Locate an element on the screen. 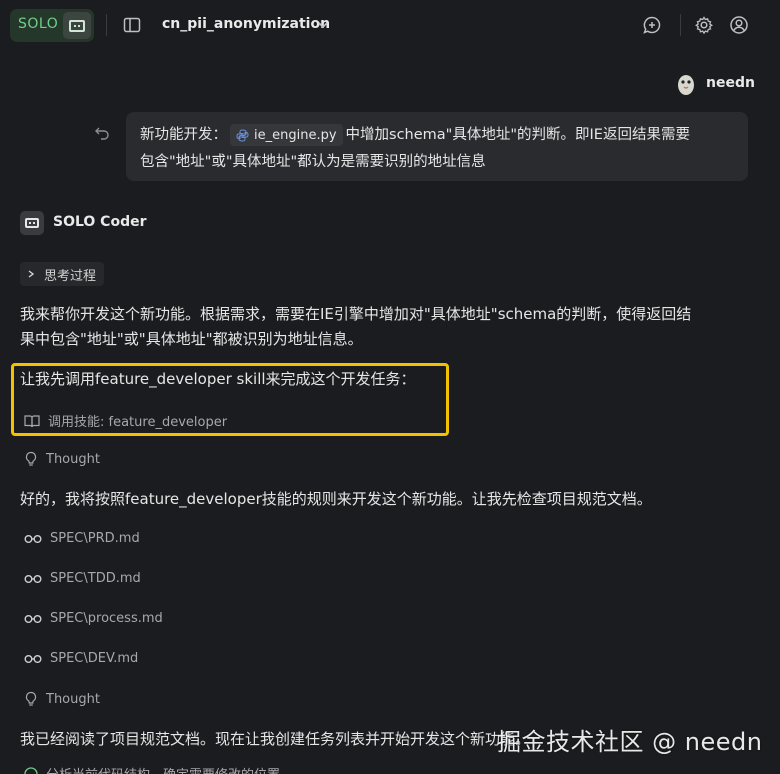  sidebar-toggle-icon is located at coordinates (132, 25).